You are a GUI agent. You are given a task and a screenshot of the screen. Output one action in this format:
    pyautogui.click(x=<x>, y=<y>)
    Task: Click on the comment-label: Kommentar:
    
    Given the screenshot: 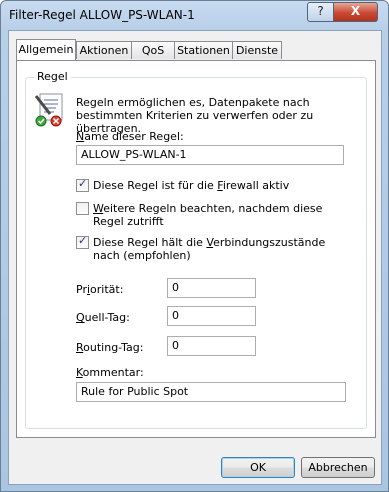 What is the action you would take?
    pyautogui.click(x=110, y=372)
    